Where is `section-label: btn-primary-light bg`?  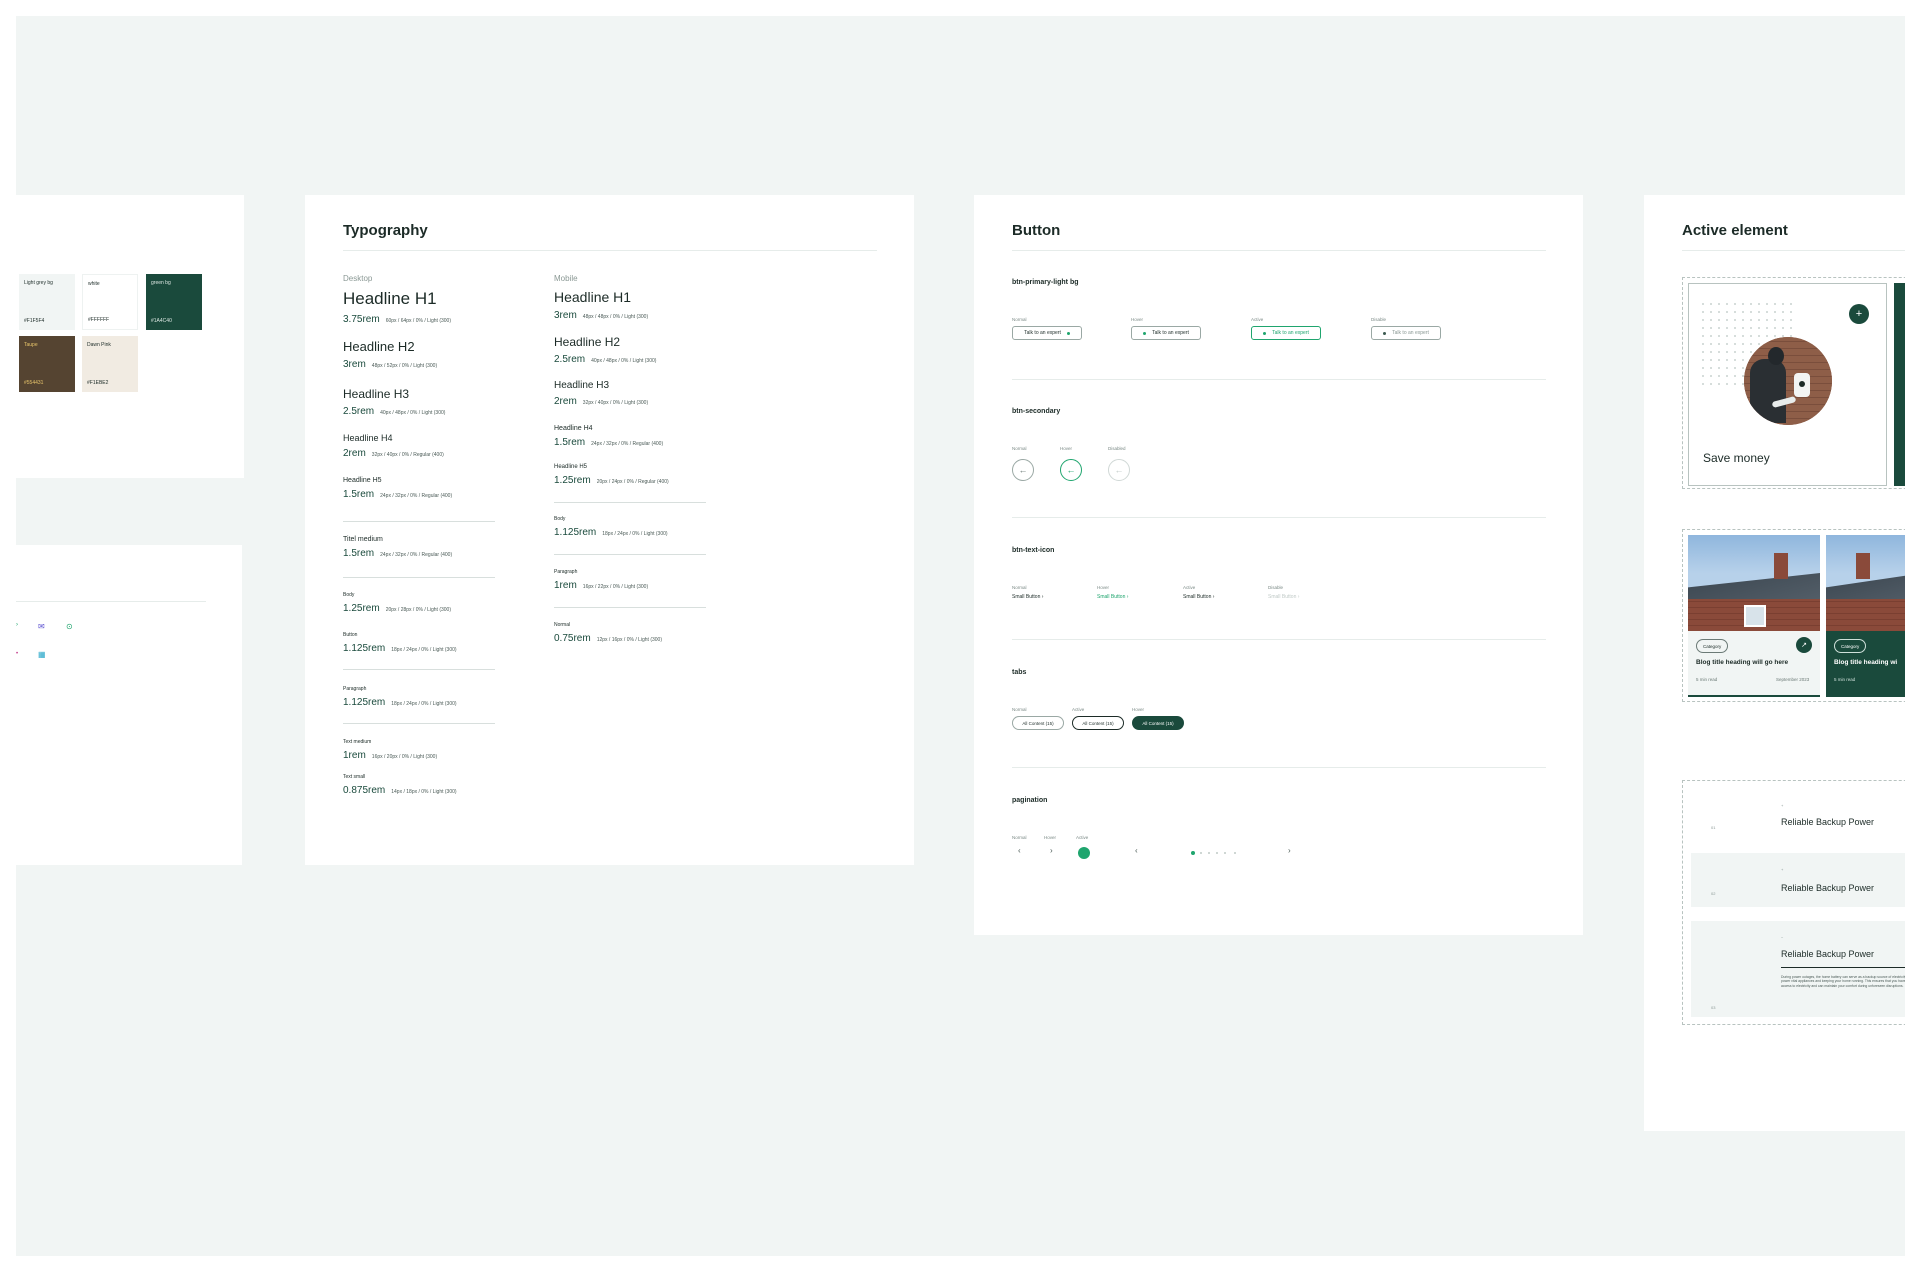 section-label: btn-primary-light bg is located at coordinates (1045, 282).